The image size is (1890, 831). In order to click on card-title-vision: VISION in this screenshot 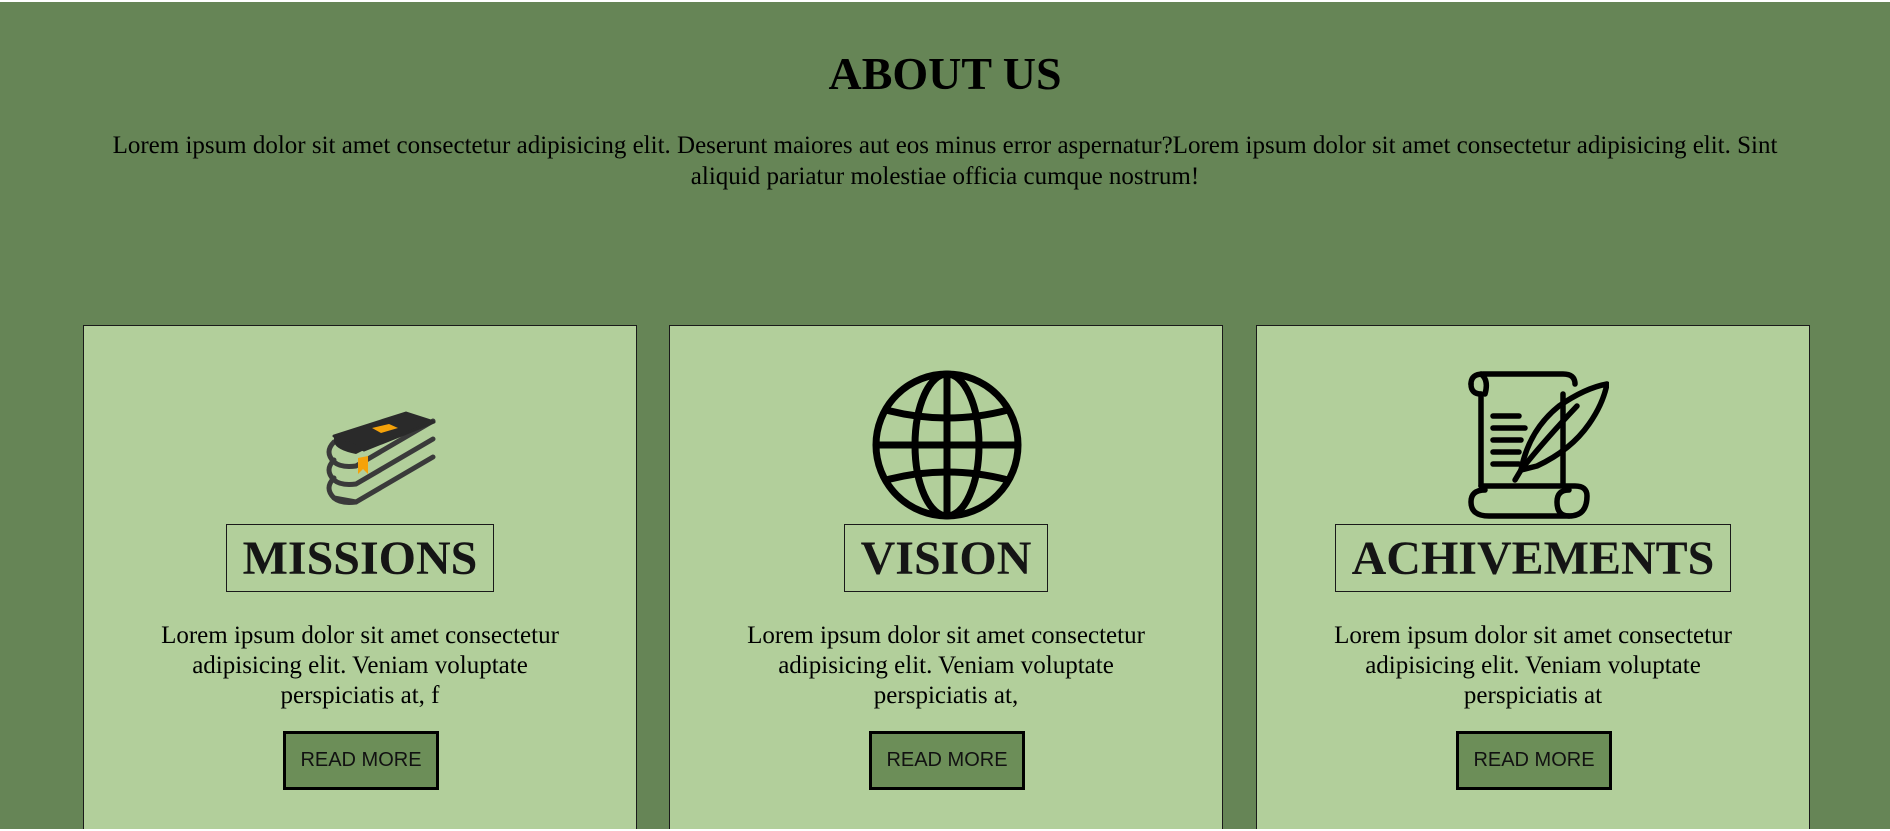, I will do `click(946, 558)`.